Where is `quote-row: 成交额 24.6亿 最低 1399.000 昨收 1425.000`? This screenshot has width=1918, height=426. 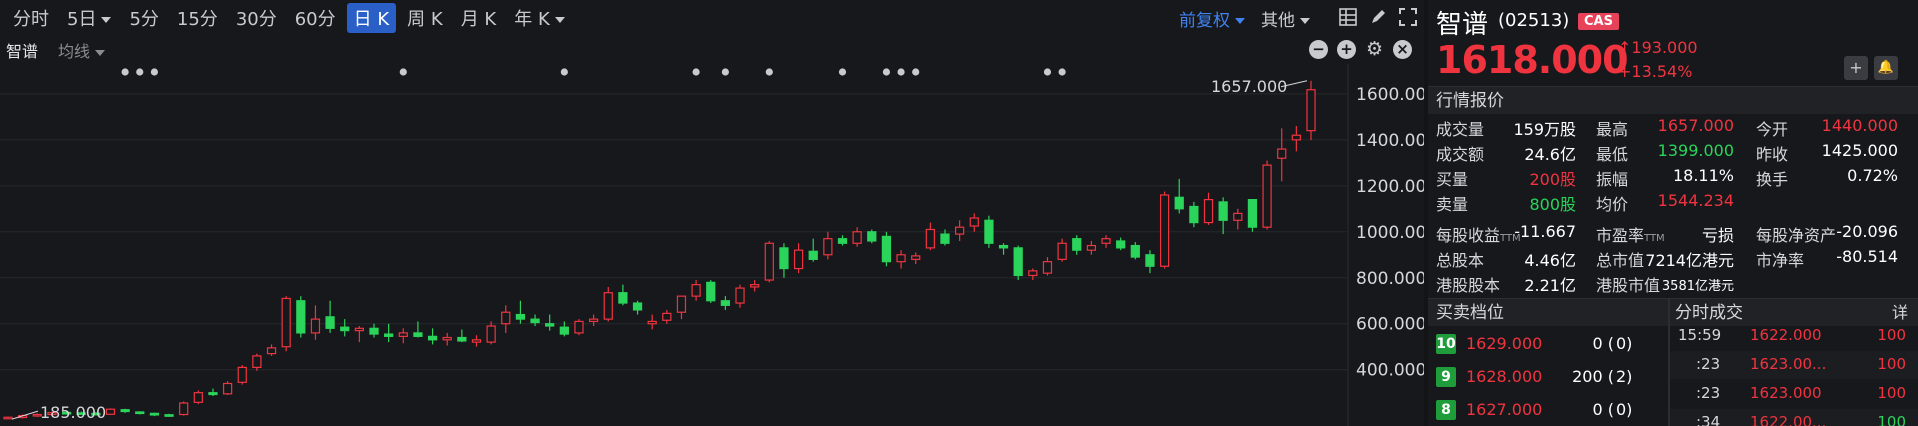 quote-row: 成交额 24.6亿 最低 1399.000 昨收 1425.000 is located at coordinates (1673, 153).